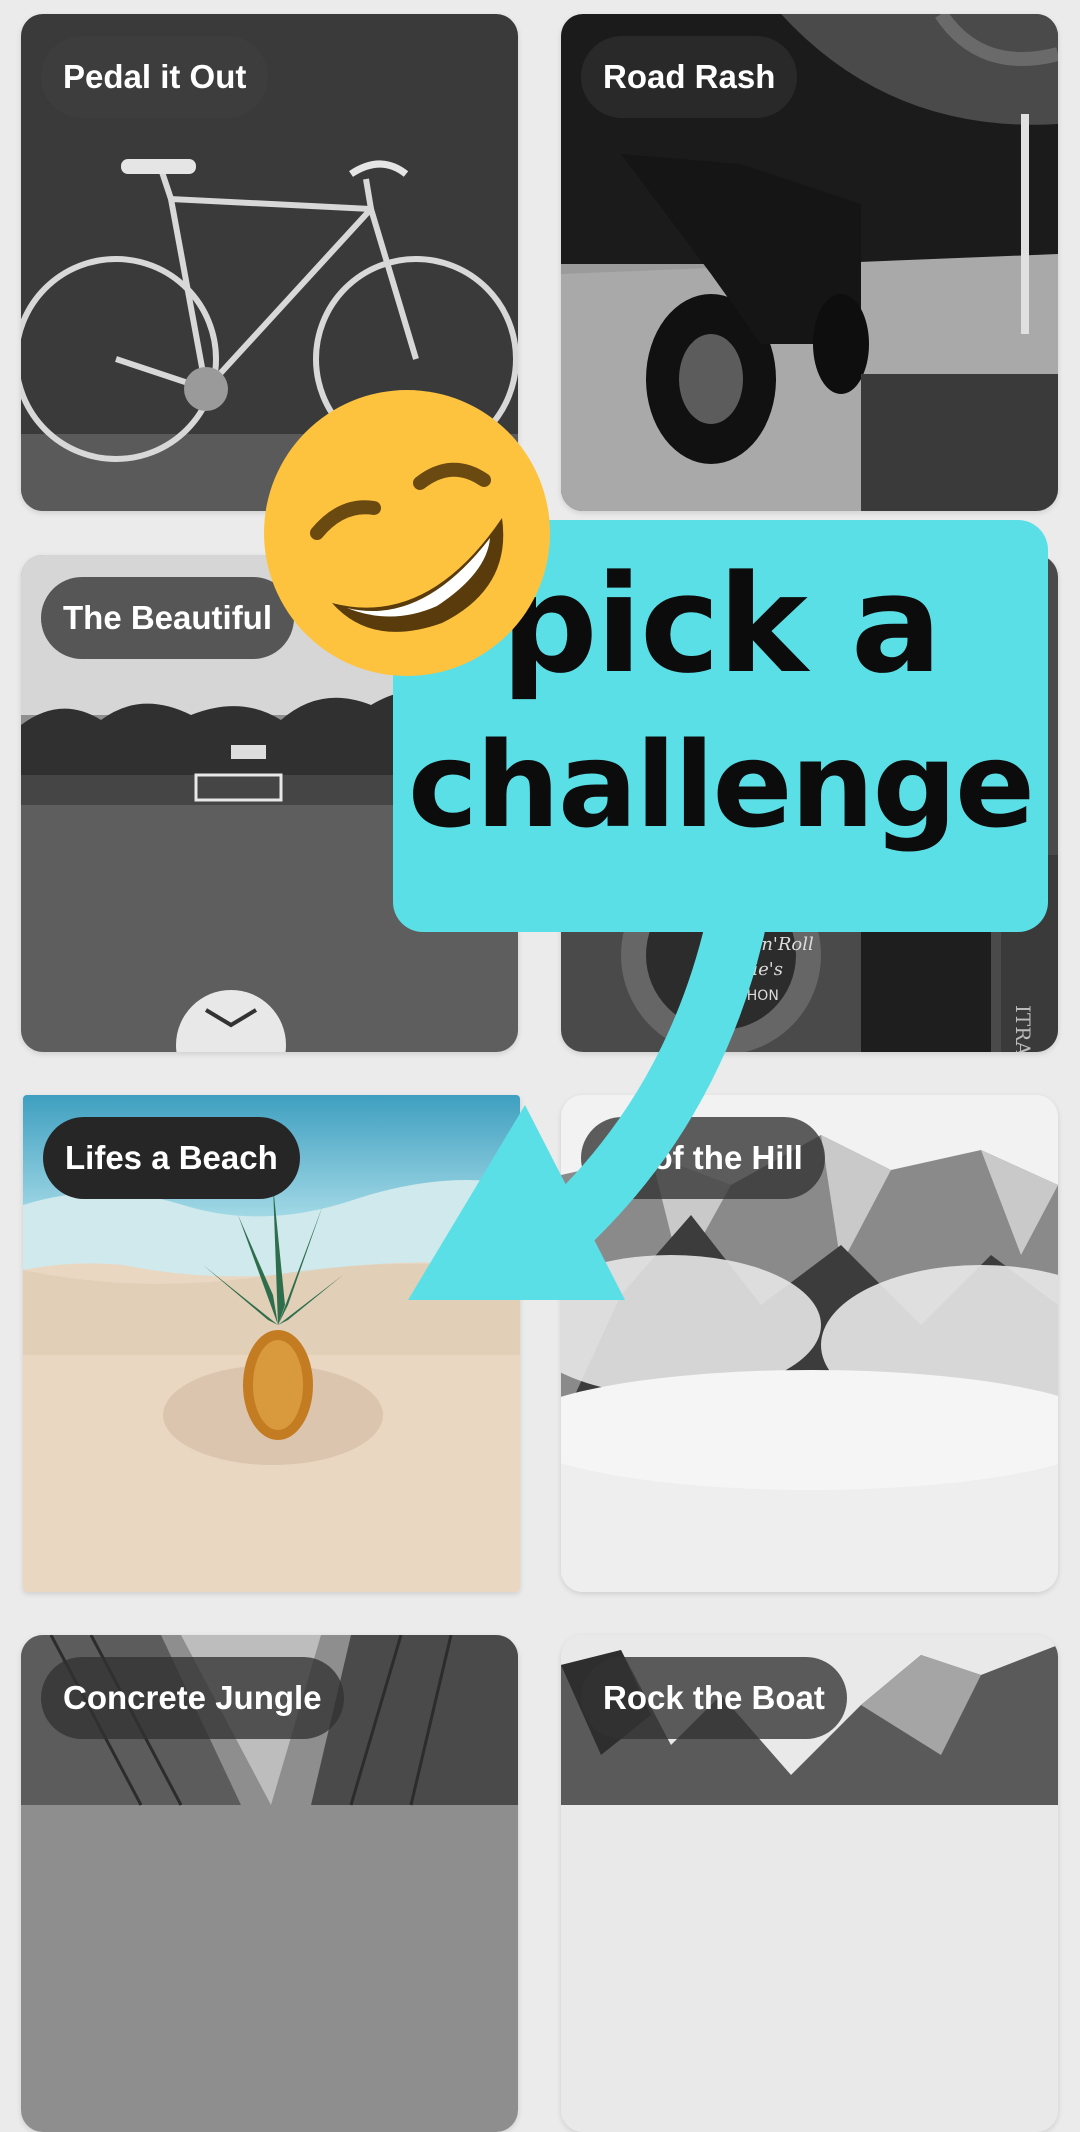  What do you see at coordinates (155, 77) in the screenshot?
I see `challenge-title: Pedal it Out` at bounding box center [155, 77].